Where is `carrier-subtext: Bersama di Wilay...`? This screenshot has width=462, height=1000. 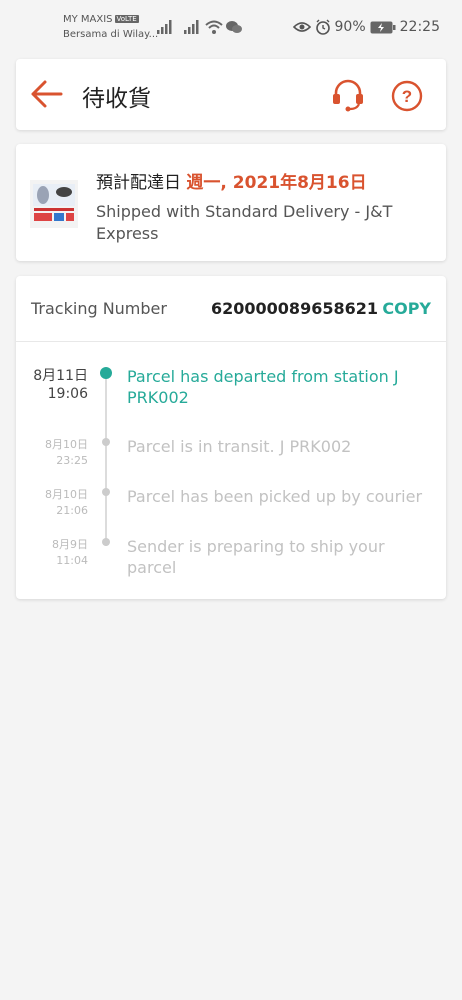 carrier-subtext: Bersama di Wilay... is located at coordinates (111, 34).